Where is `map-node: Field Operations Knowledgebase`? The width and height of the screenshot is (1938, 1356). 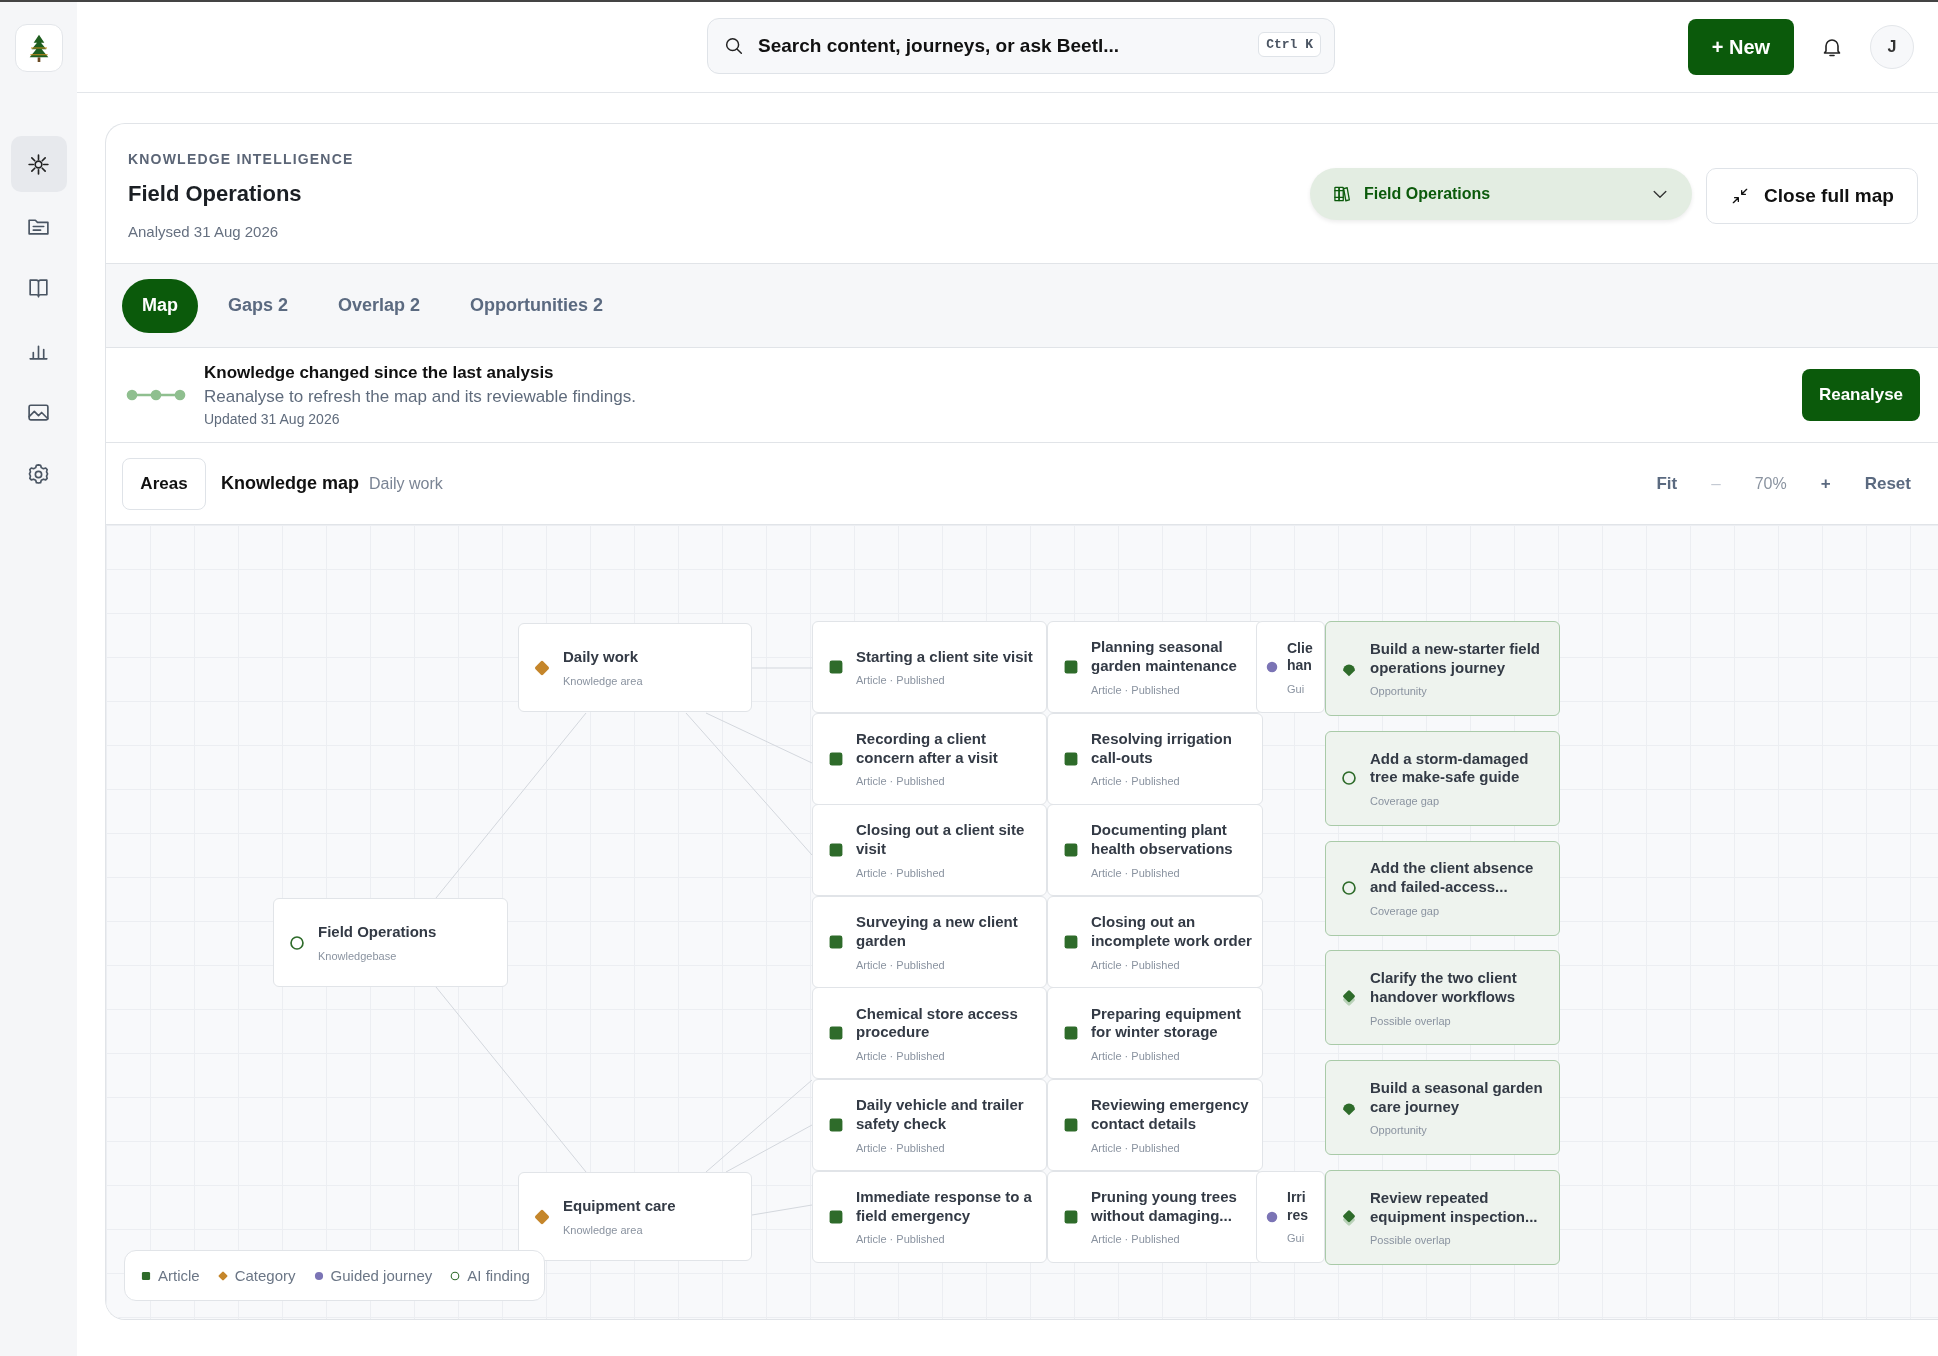
map-node: Field Operations Knowledgebase is located at coordinates (390, 942).